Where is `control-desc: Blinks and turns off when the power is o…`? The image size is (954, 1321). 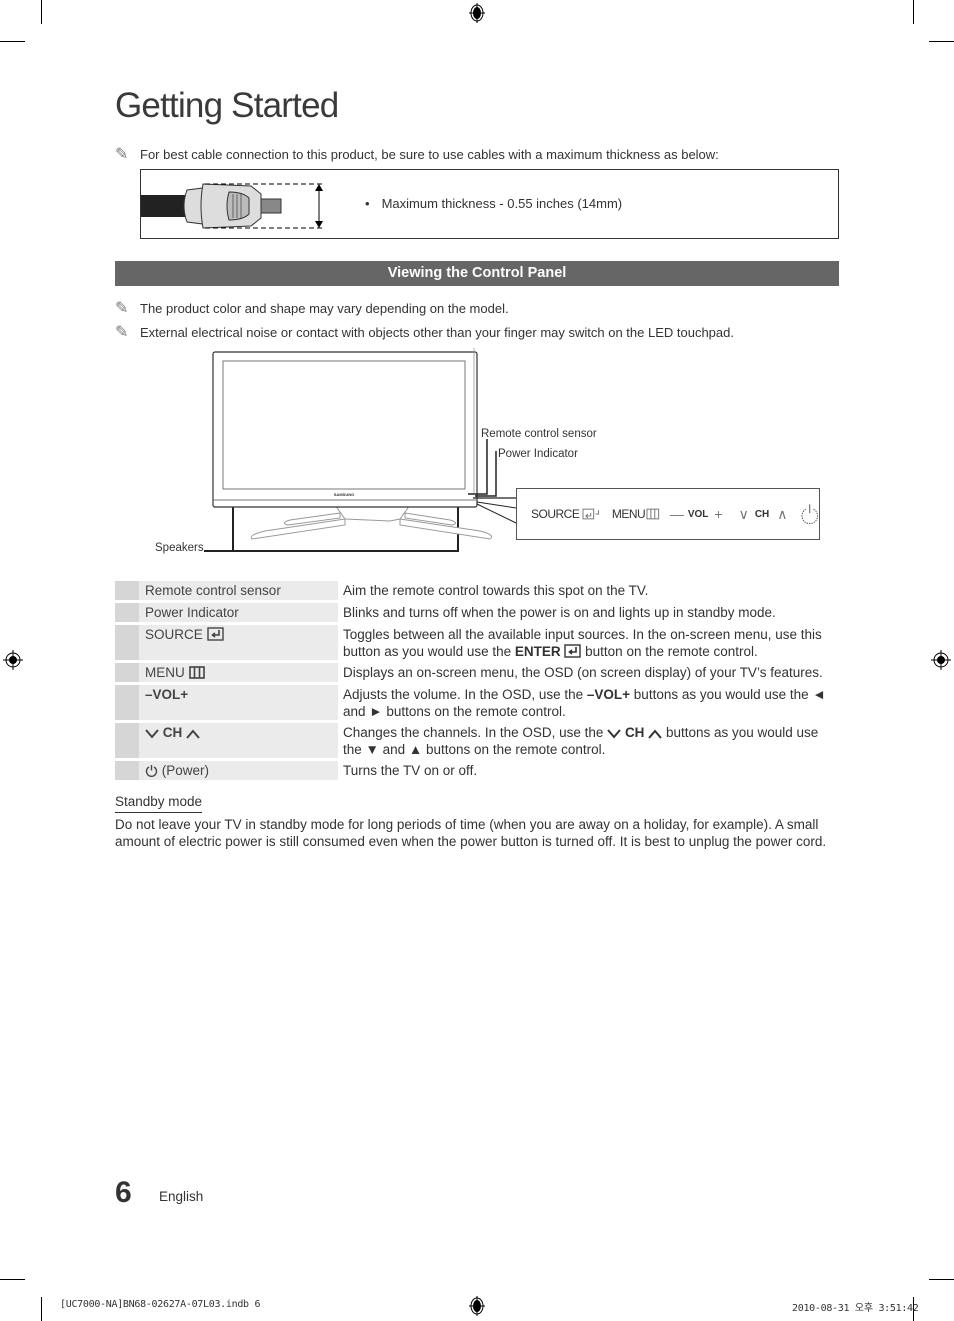
control-desc: Blinks and turns off when the power is o… is located at coordinates (559, 612).